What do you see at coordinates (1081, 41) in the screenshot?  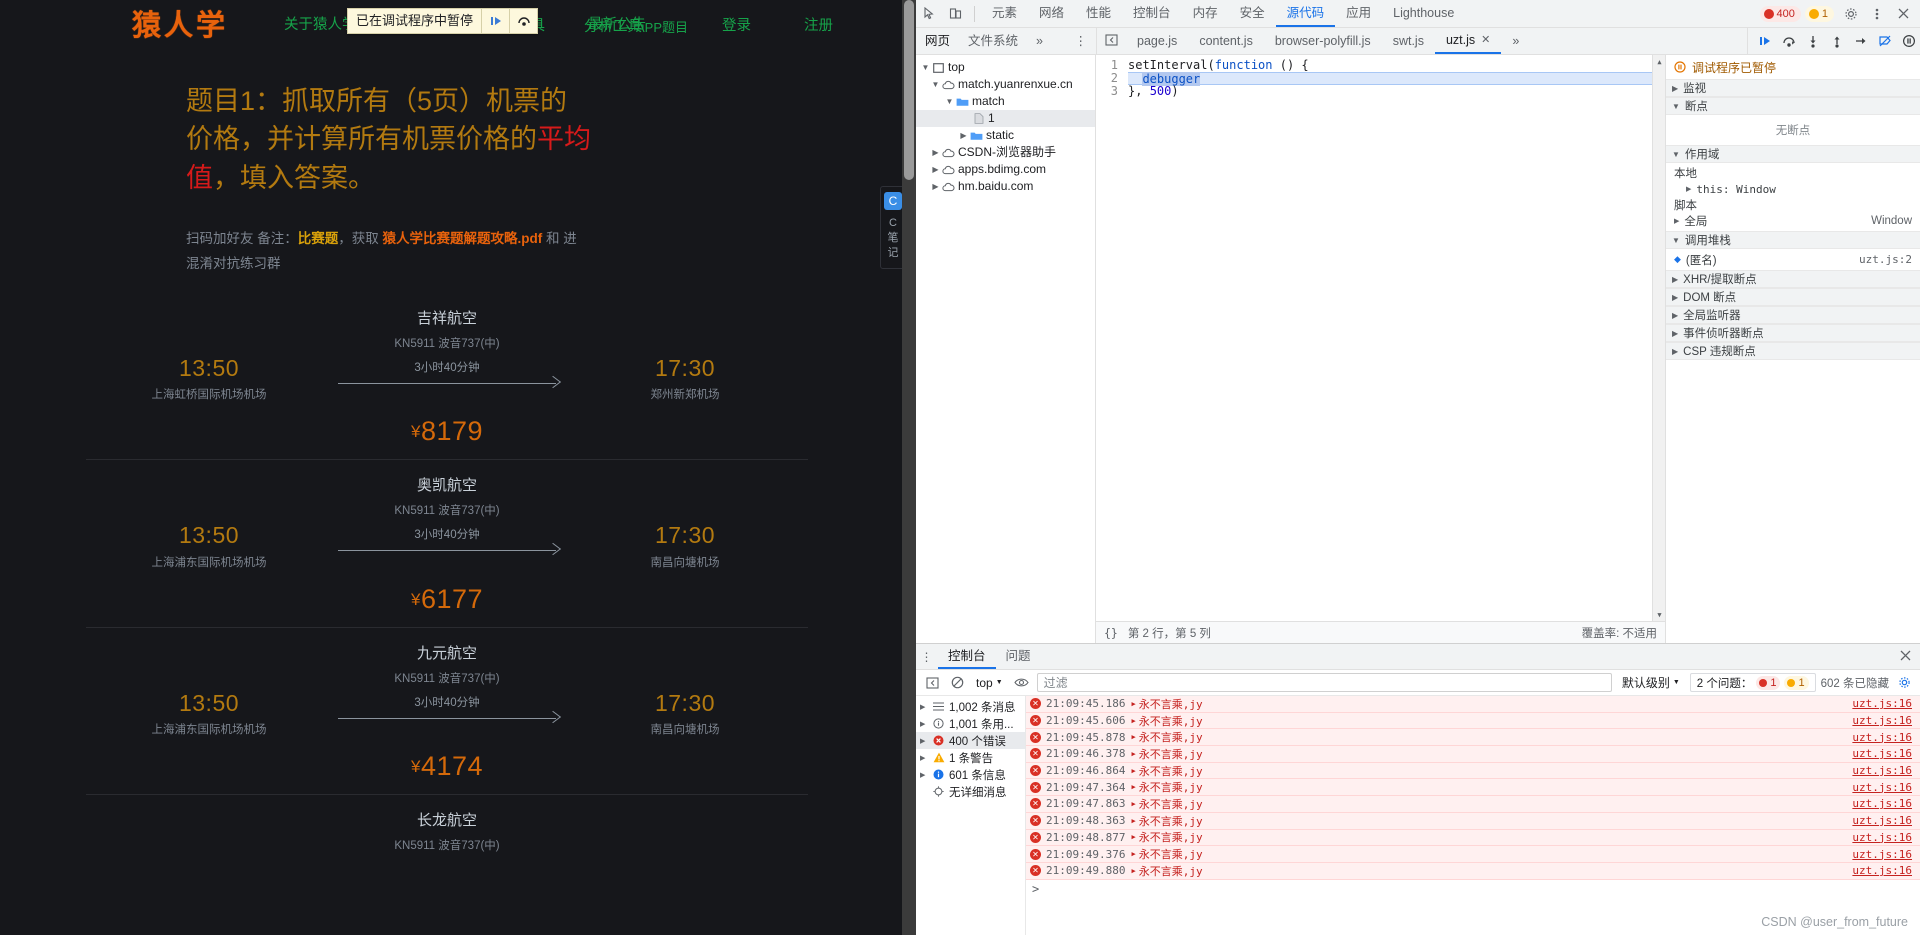 I see `sources-nav-kebab-icon: ⋮` at bounding box center [1081, 41].